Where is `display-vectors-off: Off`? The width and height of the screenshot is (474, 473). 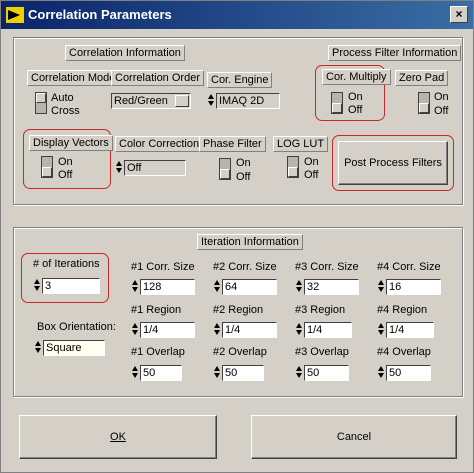
display-vectors-off: Off is located at coordinates (65, 175).